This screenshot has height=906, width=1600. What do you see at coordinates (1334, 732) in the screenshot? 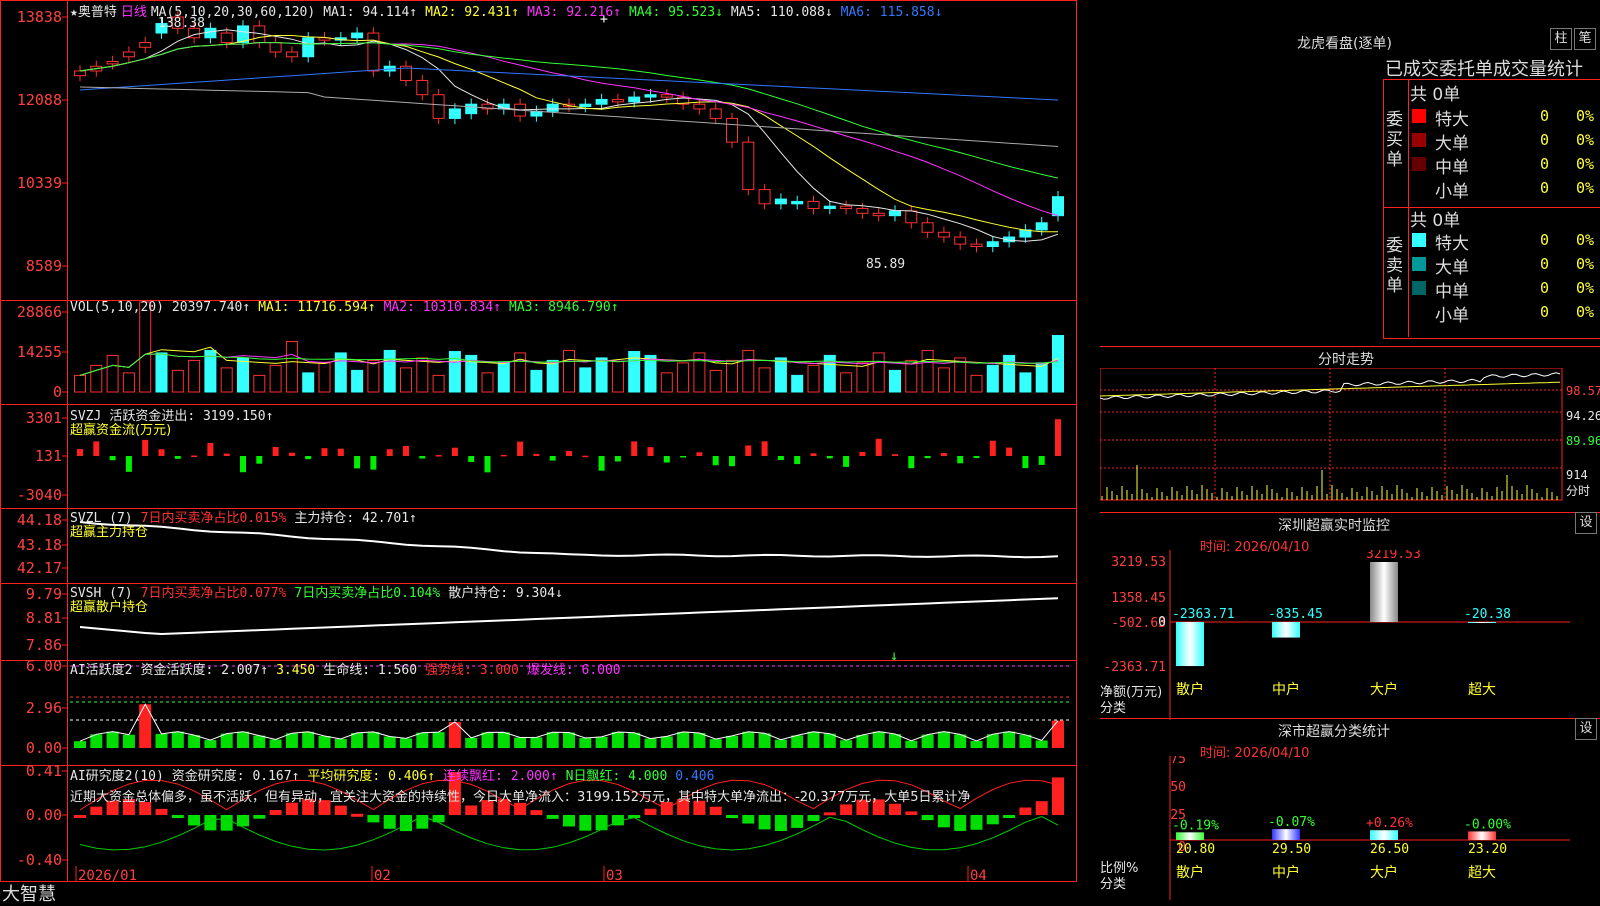
I see `sz-class-title: 深市超赢分类统计` at bounding box center [1334, 732].